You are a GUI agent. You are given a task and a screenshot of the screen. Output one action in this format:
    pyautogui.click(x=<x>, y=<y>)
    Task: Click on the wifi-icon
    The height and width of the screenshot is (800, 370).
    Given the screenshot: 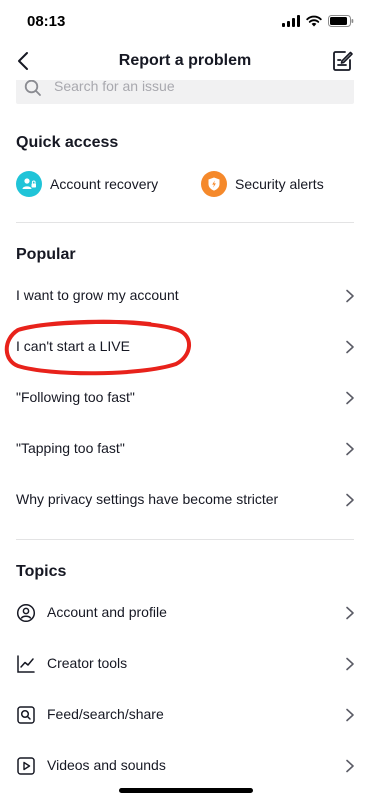 What is the action you would take?
    pyautogui.click(x=314, y=21)
    